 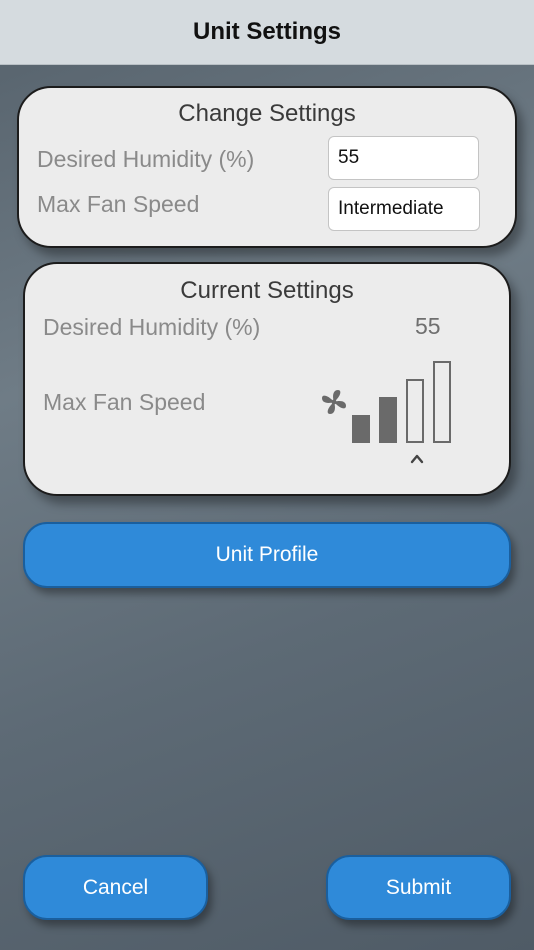 What do you see at coordinates (124, 402) in the screenshot?
I see `current-fan-speed-label: Max Fan Speed` at bounding box center [124, 402].